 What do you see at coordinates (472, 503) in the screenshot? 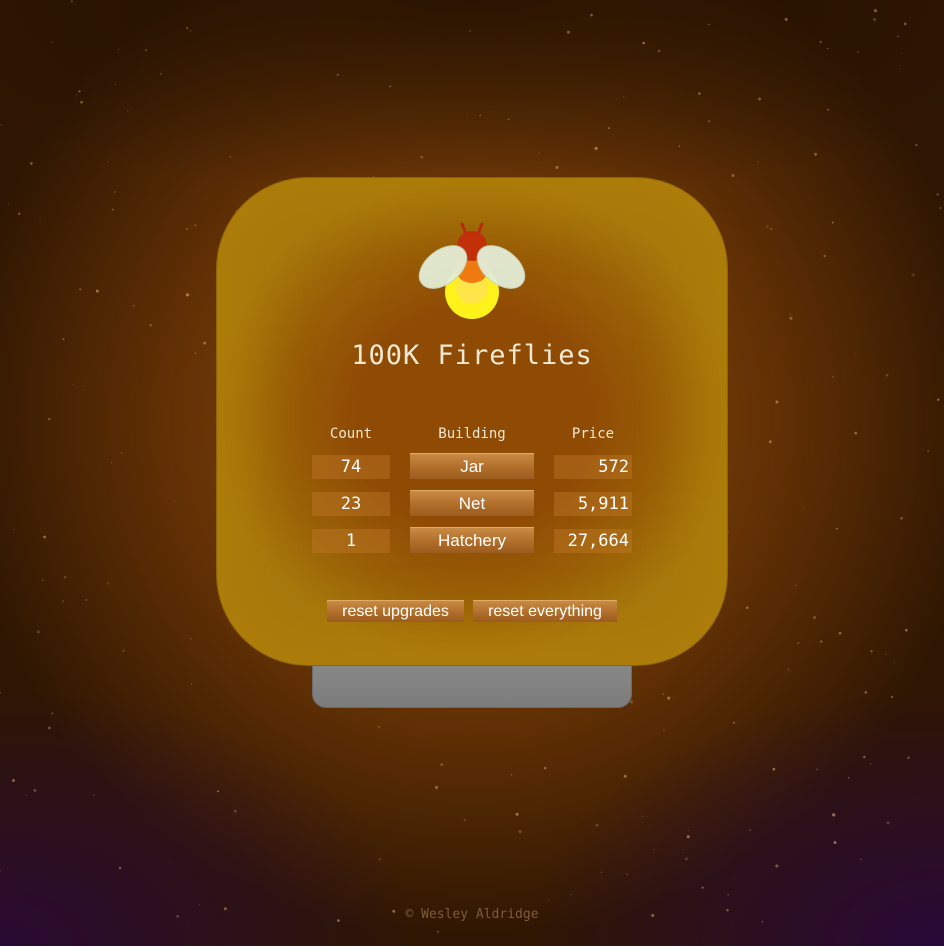
I see `buy-net-button: Net` at bounding box center [472, 503].